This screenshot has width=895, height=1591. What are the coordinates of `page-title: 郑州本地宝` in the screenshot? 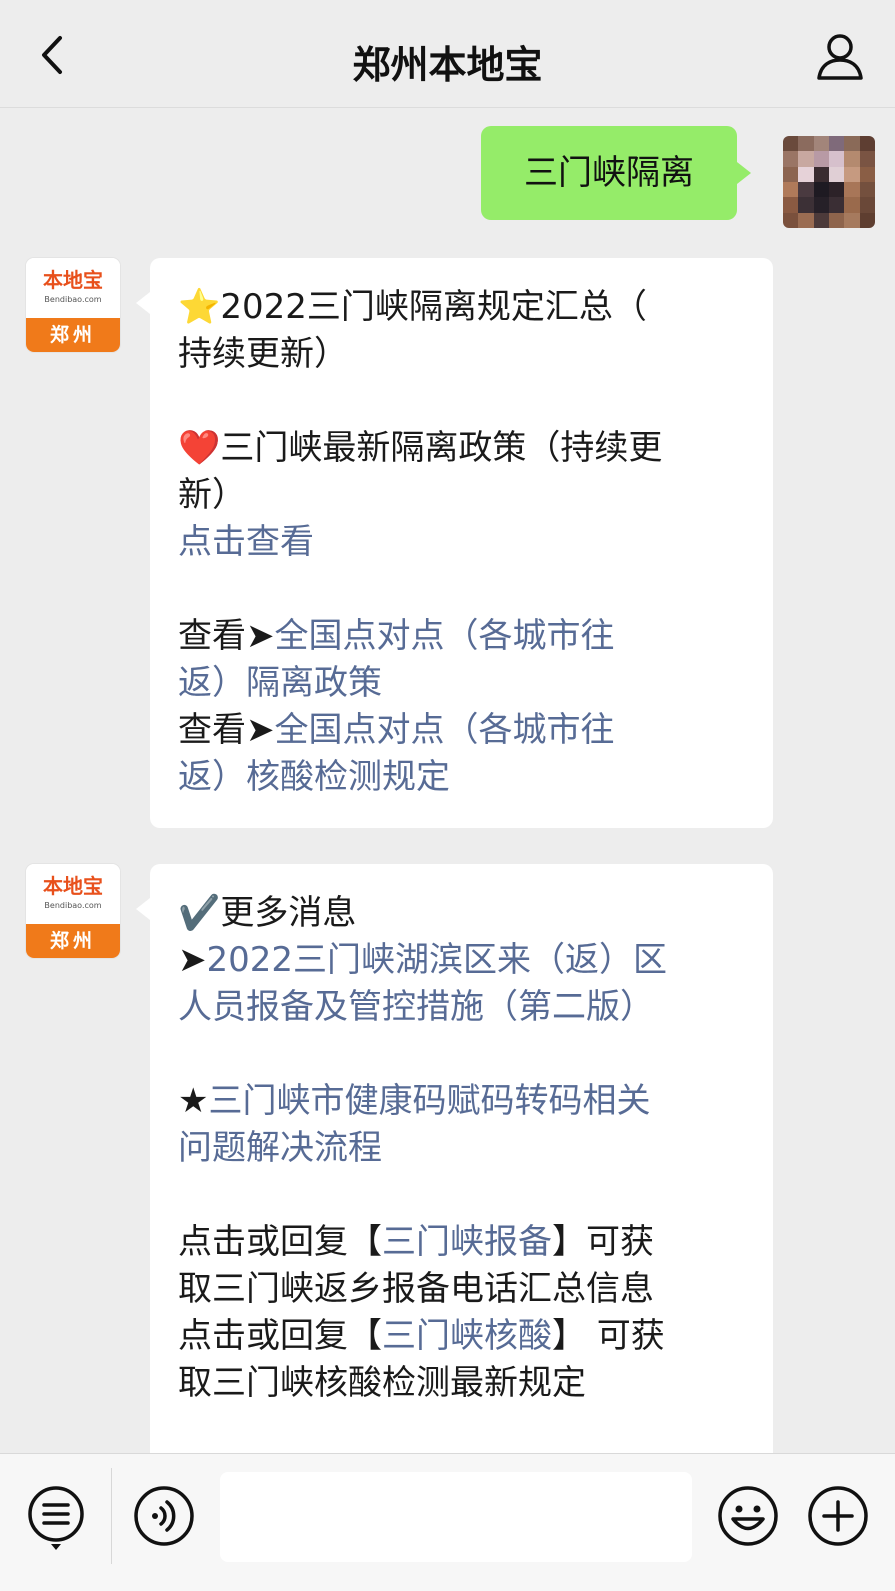 It's located at (447, 65).